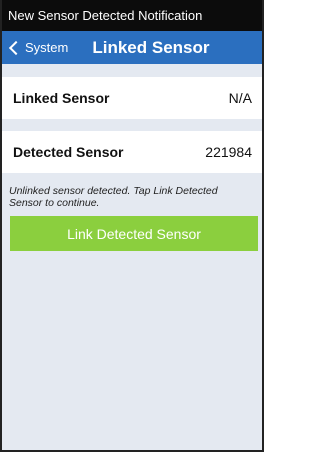 This screenshot has width=320, height=452. I want to click on navigation-bar: System Linked Sensor, so click(132, 47).